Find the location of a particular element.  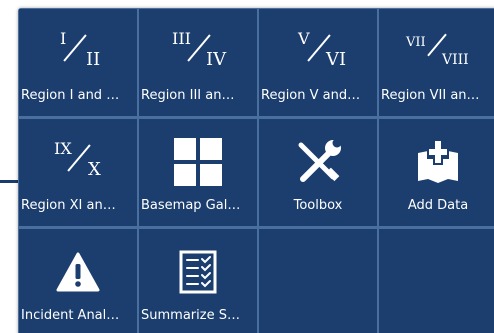

fraction-denominator: II is located at coordinates (93, 59).